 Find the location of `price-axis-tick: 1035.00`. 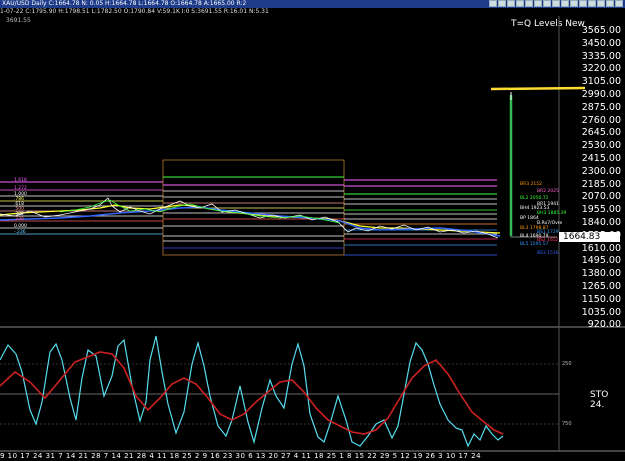

price-axis-tick: 1035.00 is located at coordinates (601, 312).